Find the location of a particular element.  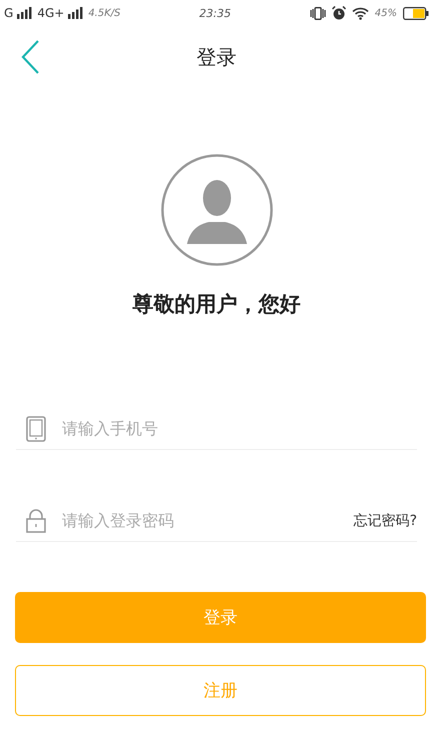

wifi-icon is located at coordinates (360, 13).